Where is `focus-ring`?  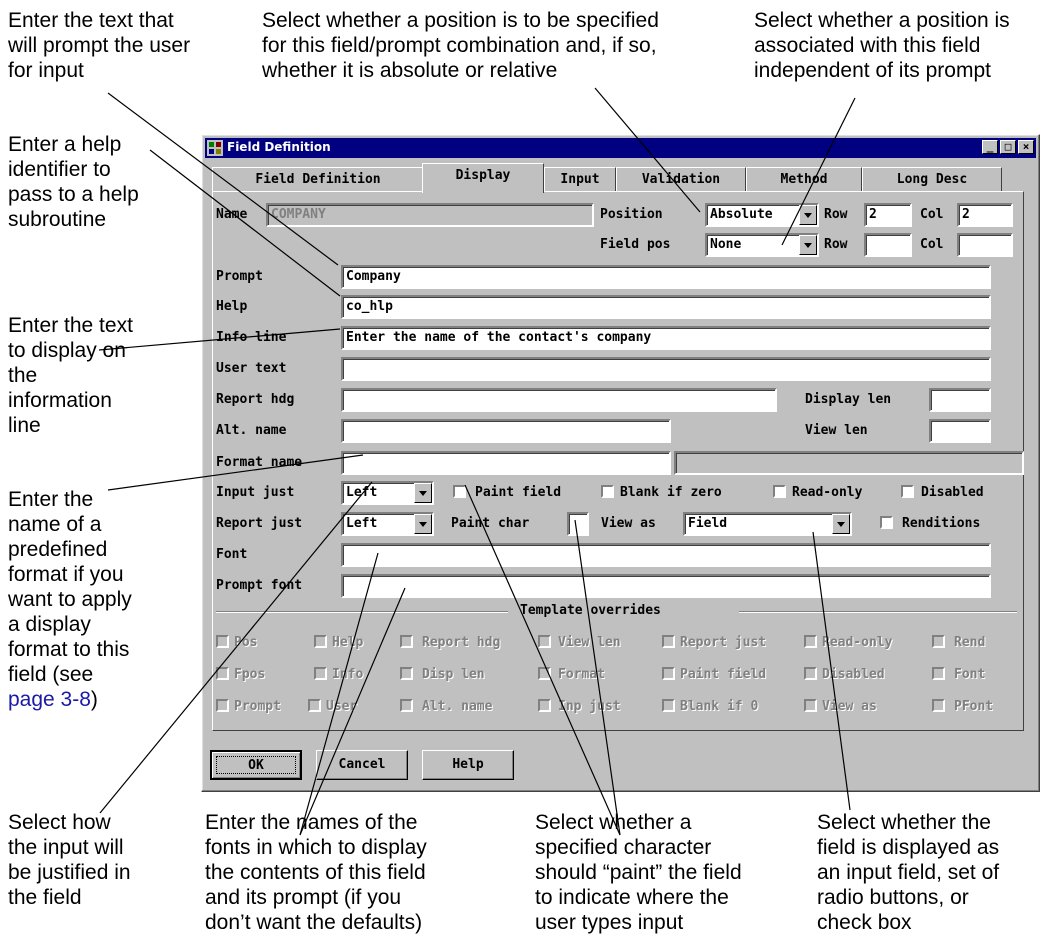 focus-ring is located at coordinates (256, 765).